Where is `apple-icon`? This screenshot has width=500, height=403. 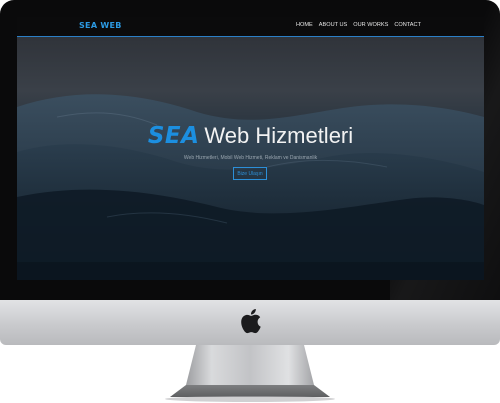 apple-icon is located at coordinates (251, 321).